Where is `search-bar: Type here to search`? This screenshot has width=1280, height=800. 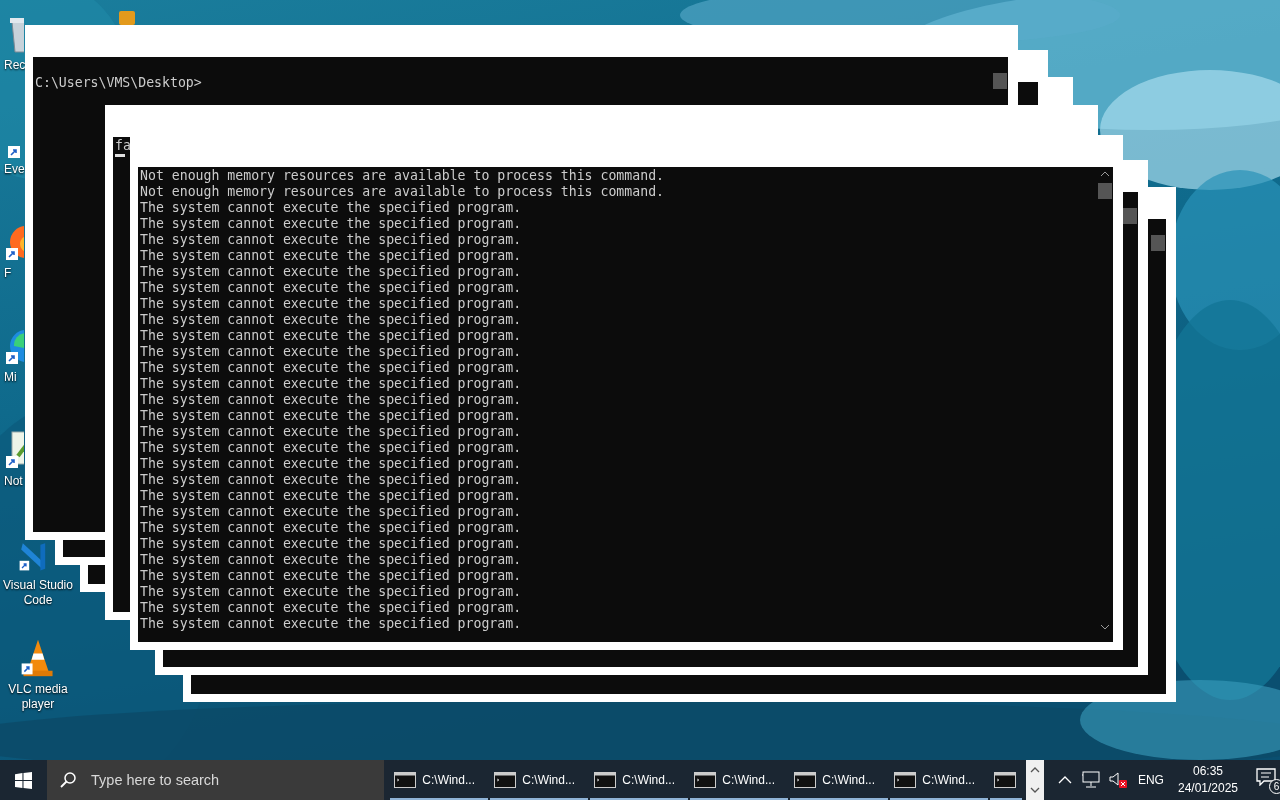
search-bar: Type here to search is located at coordinates (216, 780).